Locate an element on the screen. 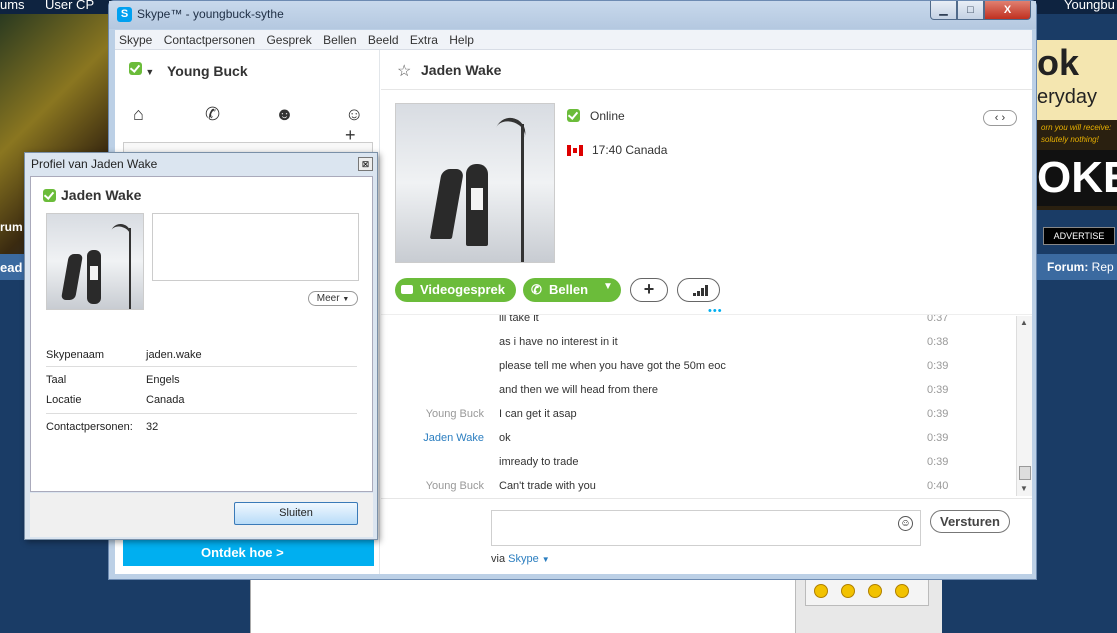  more-button: Meer ▼ is located at coordinates (333, 298).